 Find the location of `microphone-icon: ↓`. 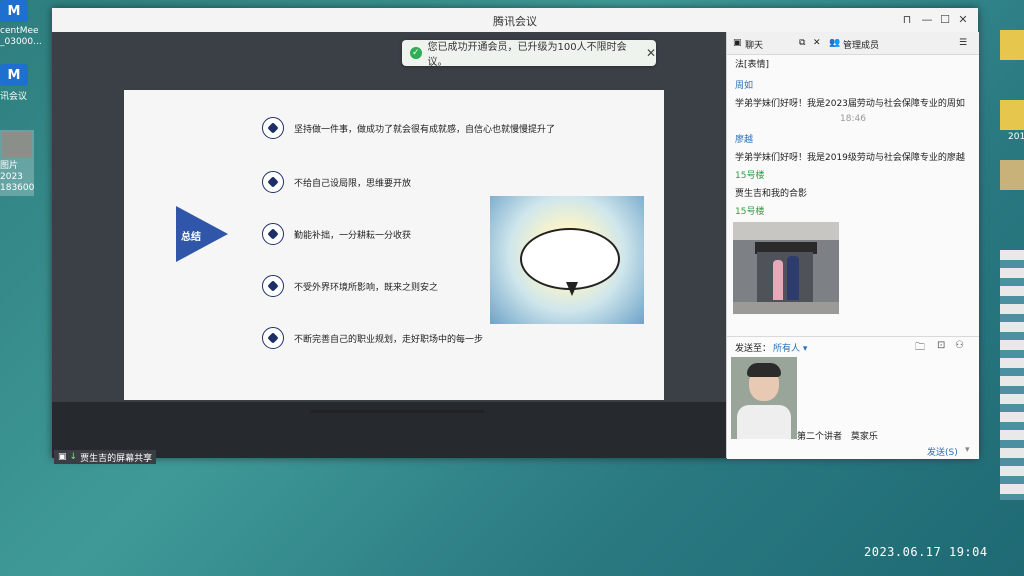

microphone-icon: ↓ is located at coordinates (73, 457).